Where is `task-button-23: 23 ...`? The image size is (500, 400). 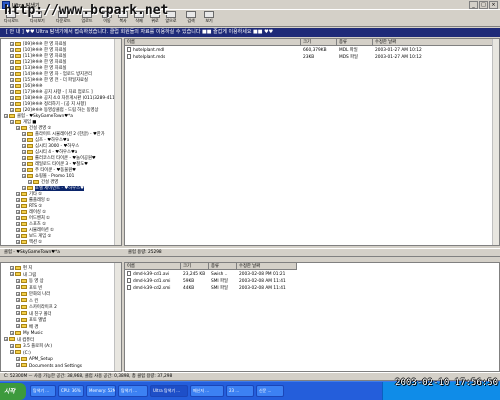 task-button-23: 23 ... is located at coordinates (240, 391).